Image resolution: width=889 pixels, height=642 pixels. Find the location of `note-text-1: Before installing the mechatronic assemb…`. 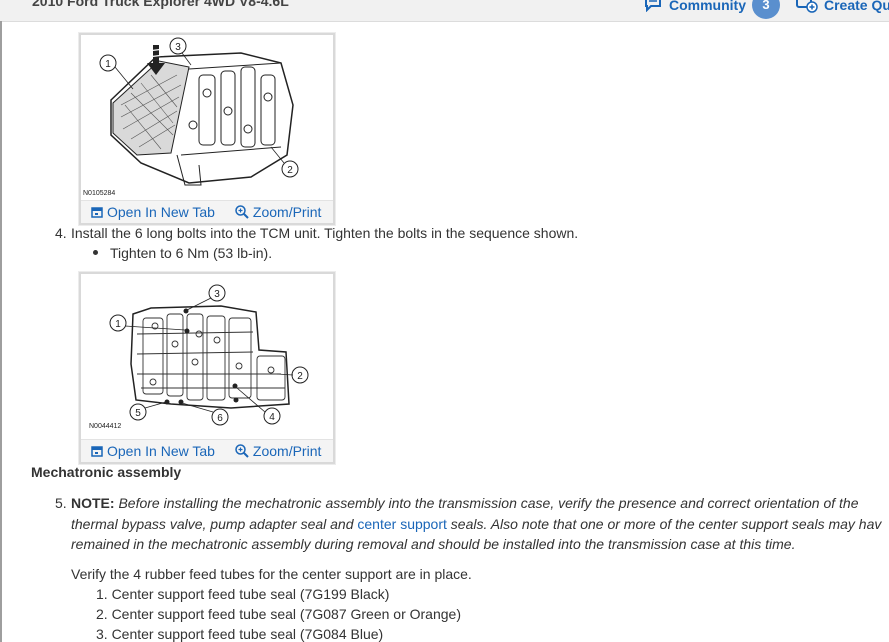

note-text-1: Before installing the mechatronic assemb… is located at coordinates (486, 503).